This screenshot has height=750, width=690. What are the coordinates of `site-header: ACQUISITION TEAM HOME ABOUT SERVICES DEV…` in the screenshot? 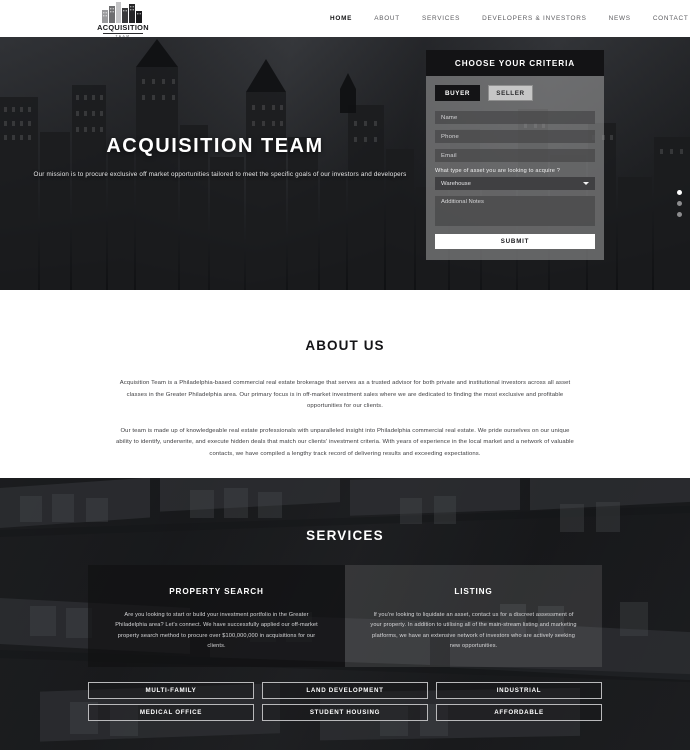 It's located at (345, 20).